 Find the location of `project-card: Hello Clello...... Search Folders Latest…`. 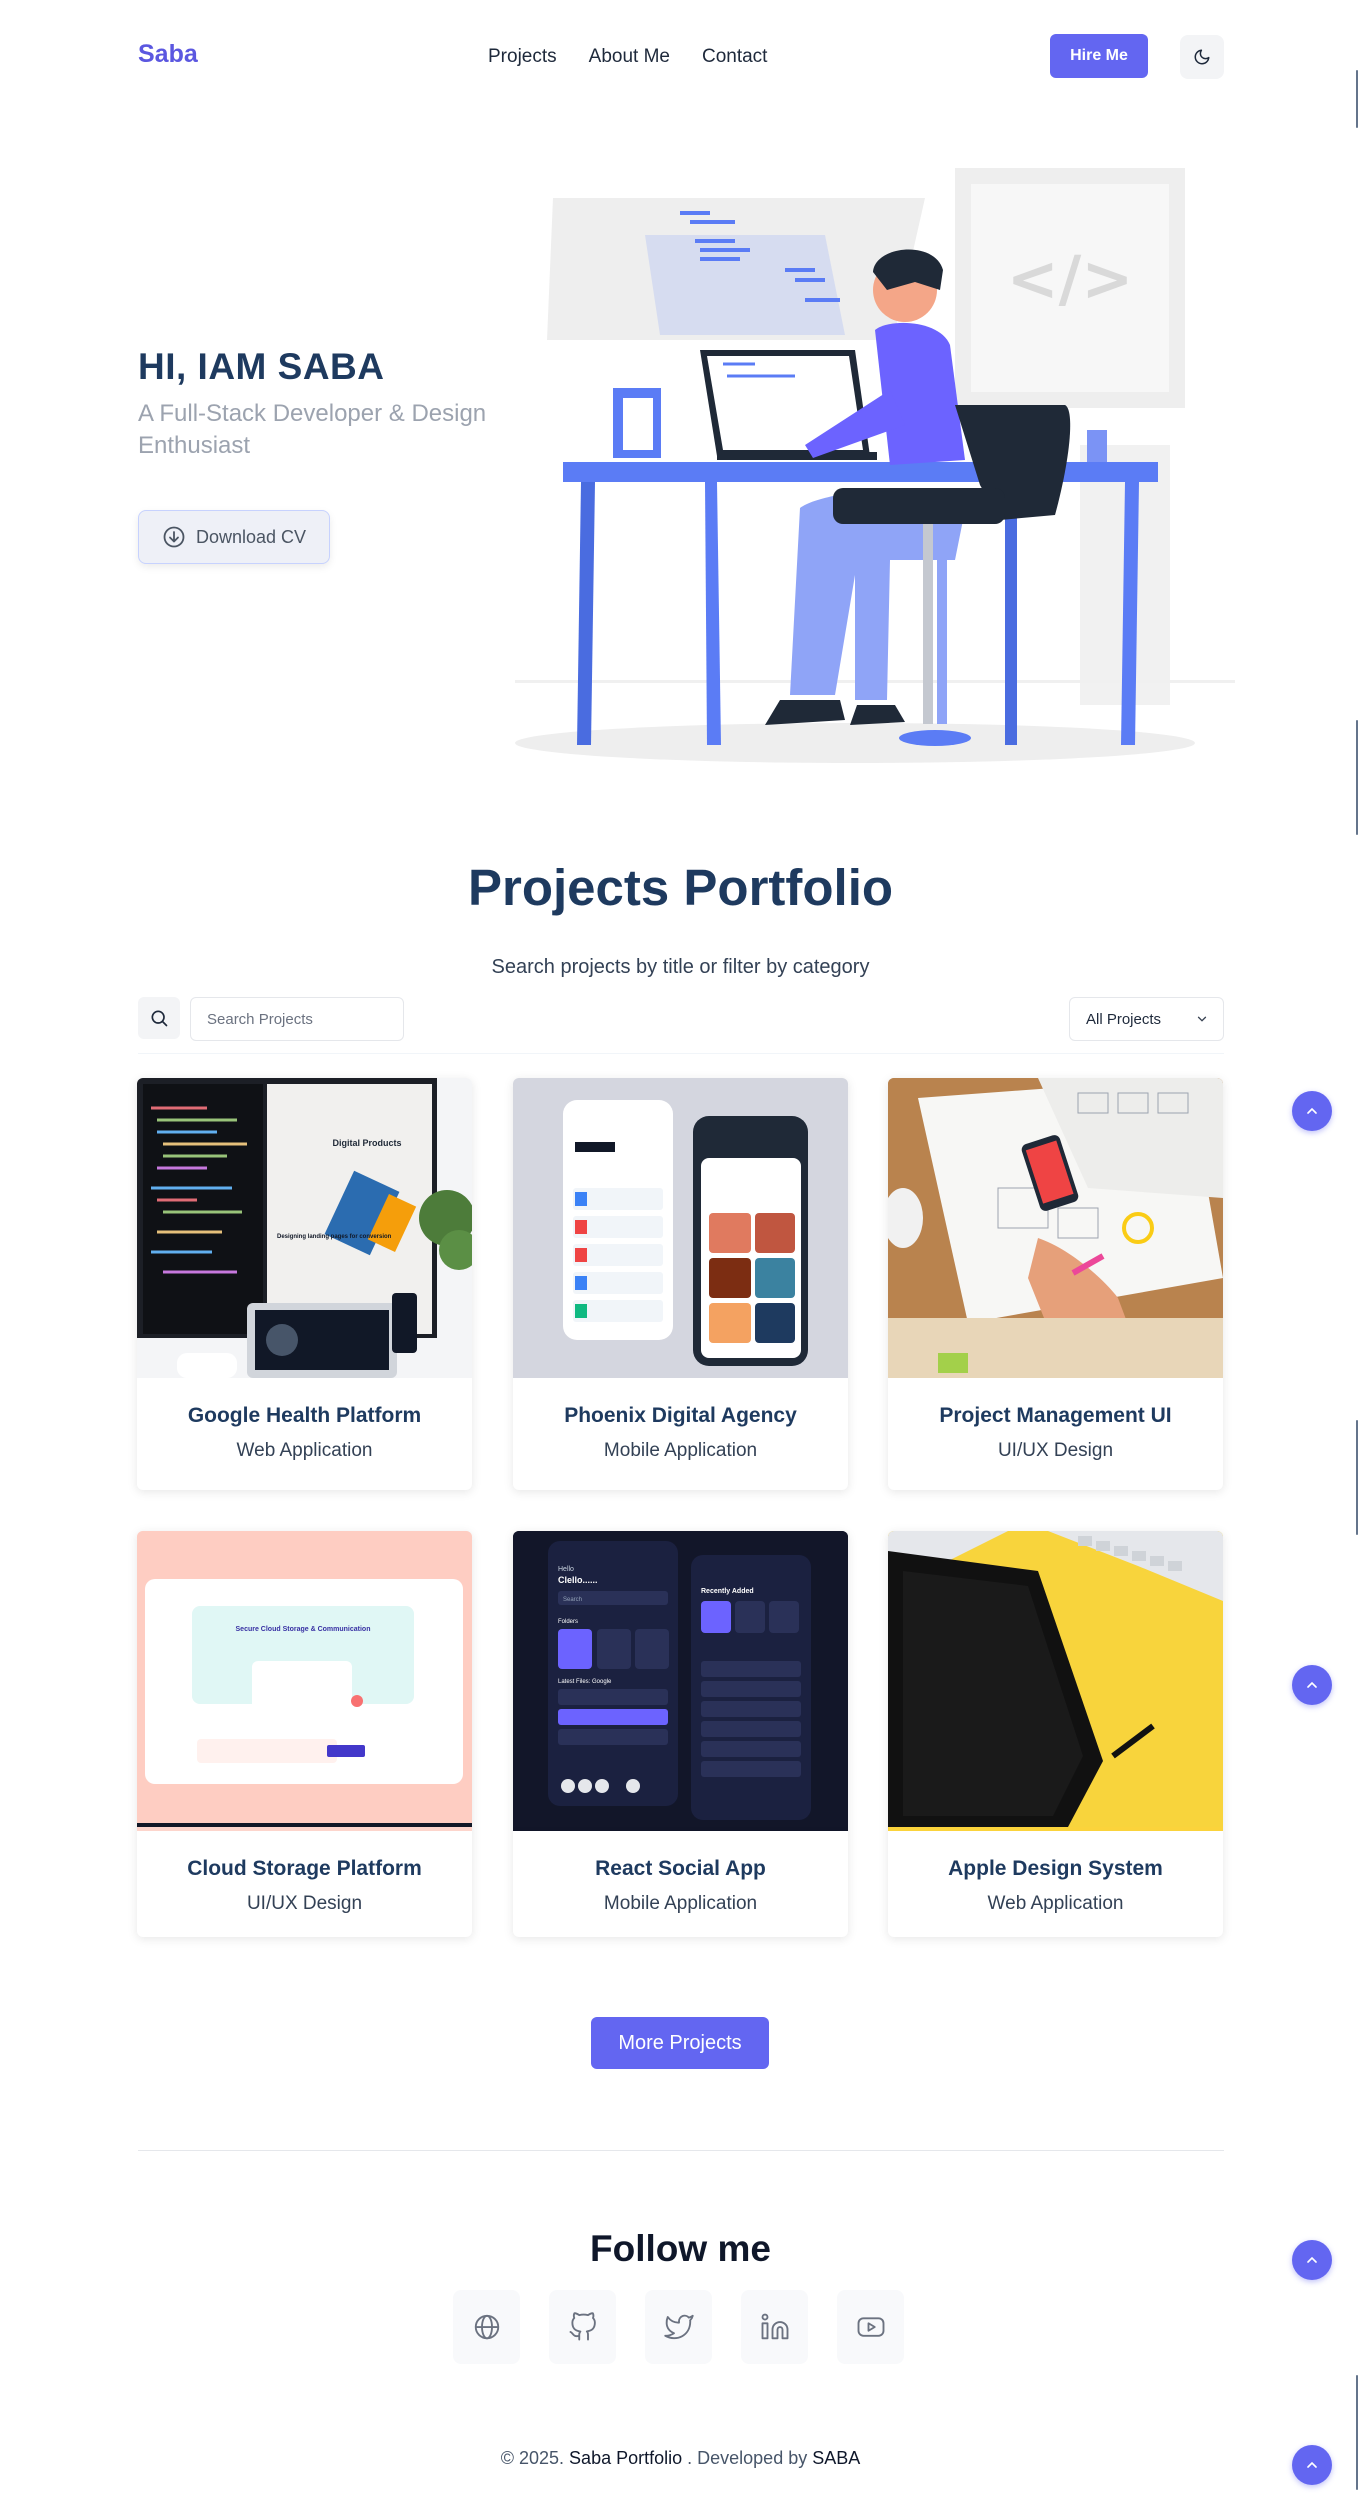

project-card: Hello Clello...... Search Folders Latest… is located at coordinates (680, 1734).